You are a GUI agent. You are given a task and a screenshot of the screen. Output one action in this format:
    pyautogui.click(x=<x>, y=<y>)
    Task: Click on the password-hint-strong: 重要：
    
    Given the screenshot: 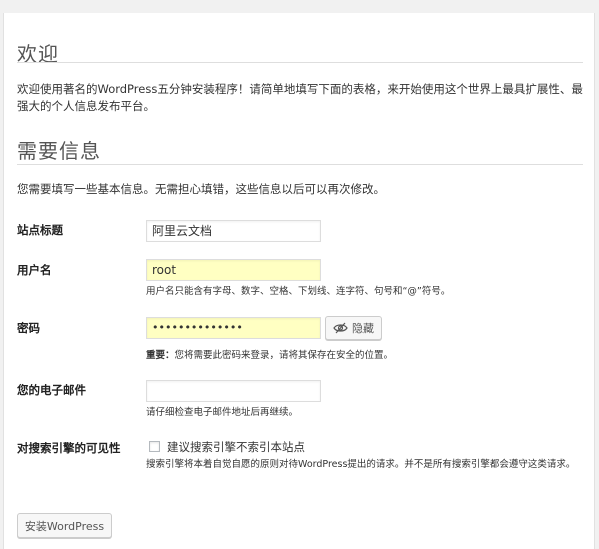 What is the action you would take?
    pyautogui.click(x=160, y=355)
    